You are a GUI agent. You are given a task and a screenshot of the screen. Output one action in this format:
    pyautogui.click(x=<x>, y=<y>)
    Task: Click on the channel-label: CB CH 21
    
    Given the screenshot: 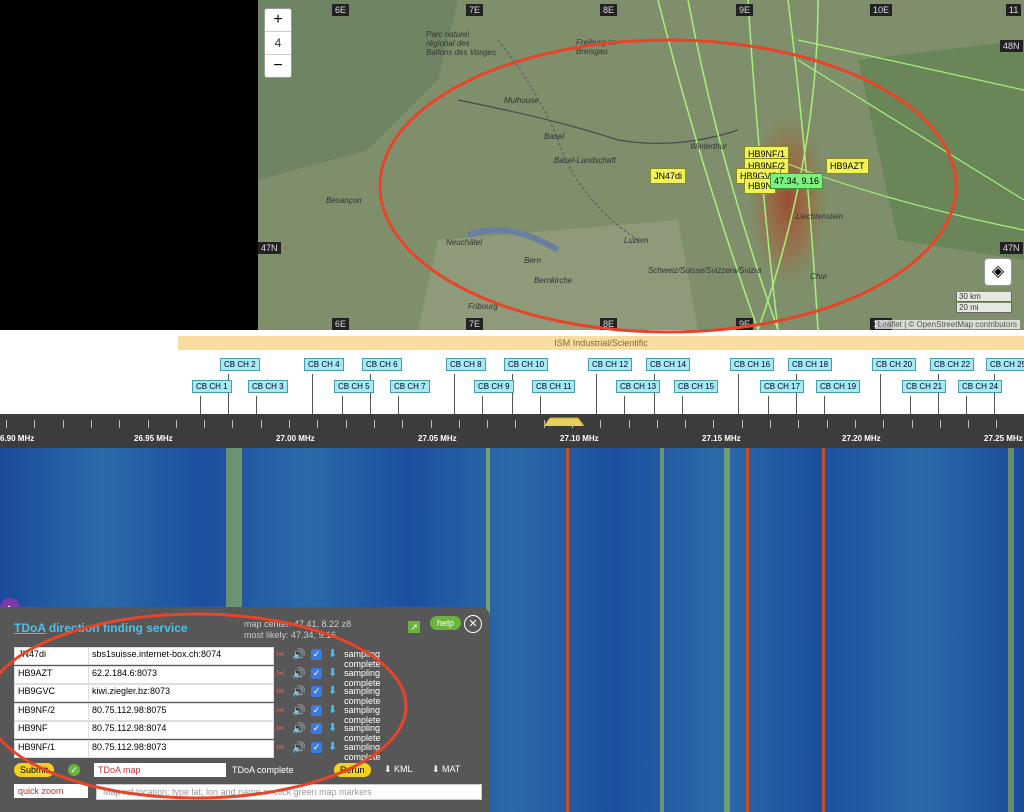 What is the action you would take?
    pyautogui.click(x=924, y=386)
    